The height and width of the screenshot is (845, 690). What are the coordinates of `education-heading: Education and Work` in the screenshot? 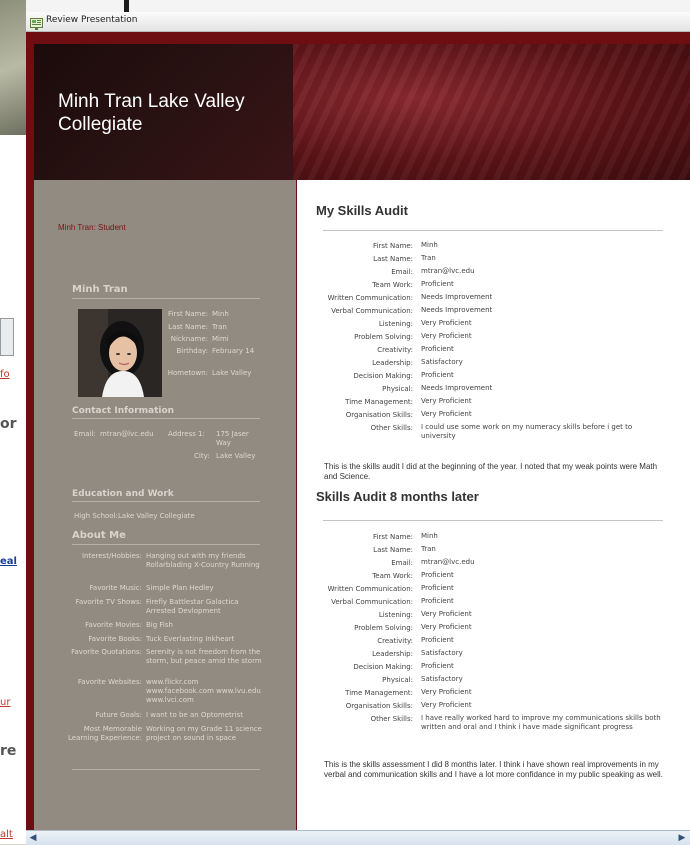 It's located at (123, 494).